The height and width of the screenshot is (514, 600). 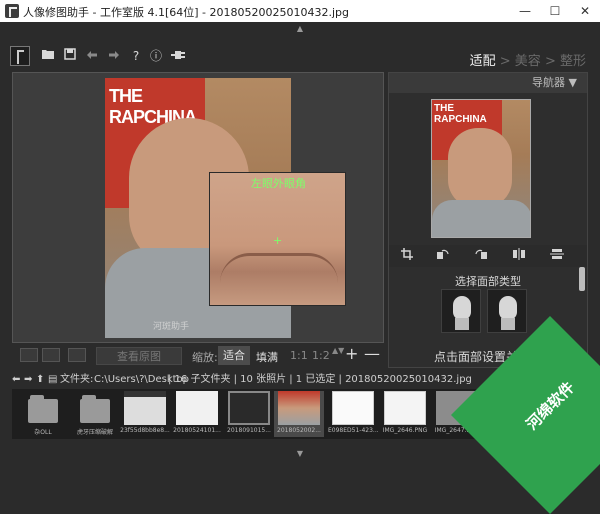 What do you see at coordinates (279, 268) in the screenshot?
I see `eyebrow` at bounding box center [279, 268].